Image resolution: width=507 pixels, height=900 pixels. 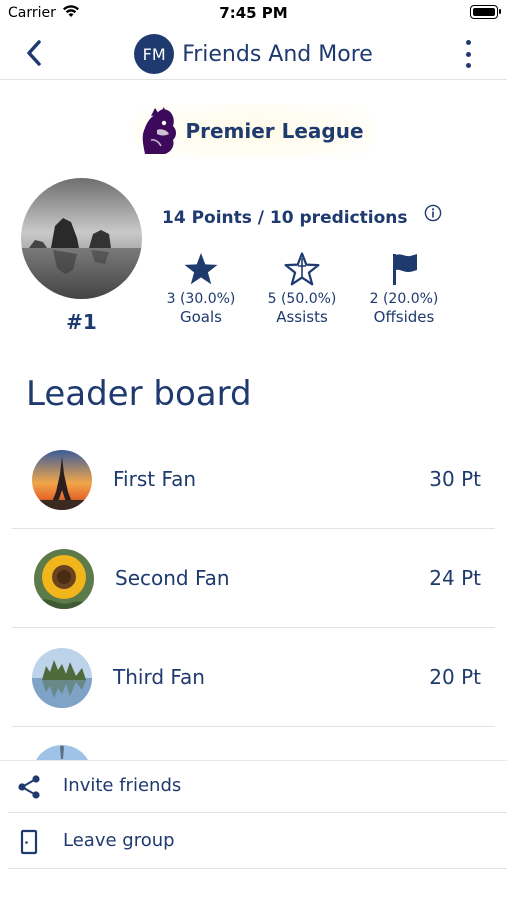 I want to click on leave-group-button: Leave group, so click(x=257, y=841).